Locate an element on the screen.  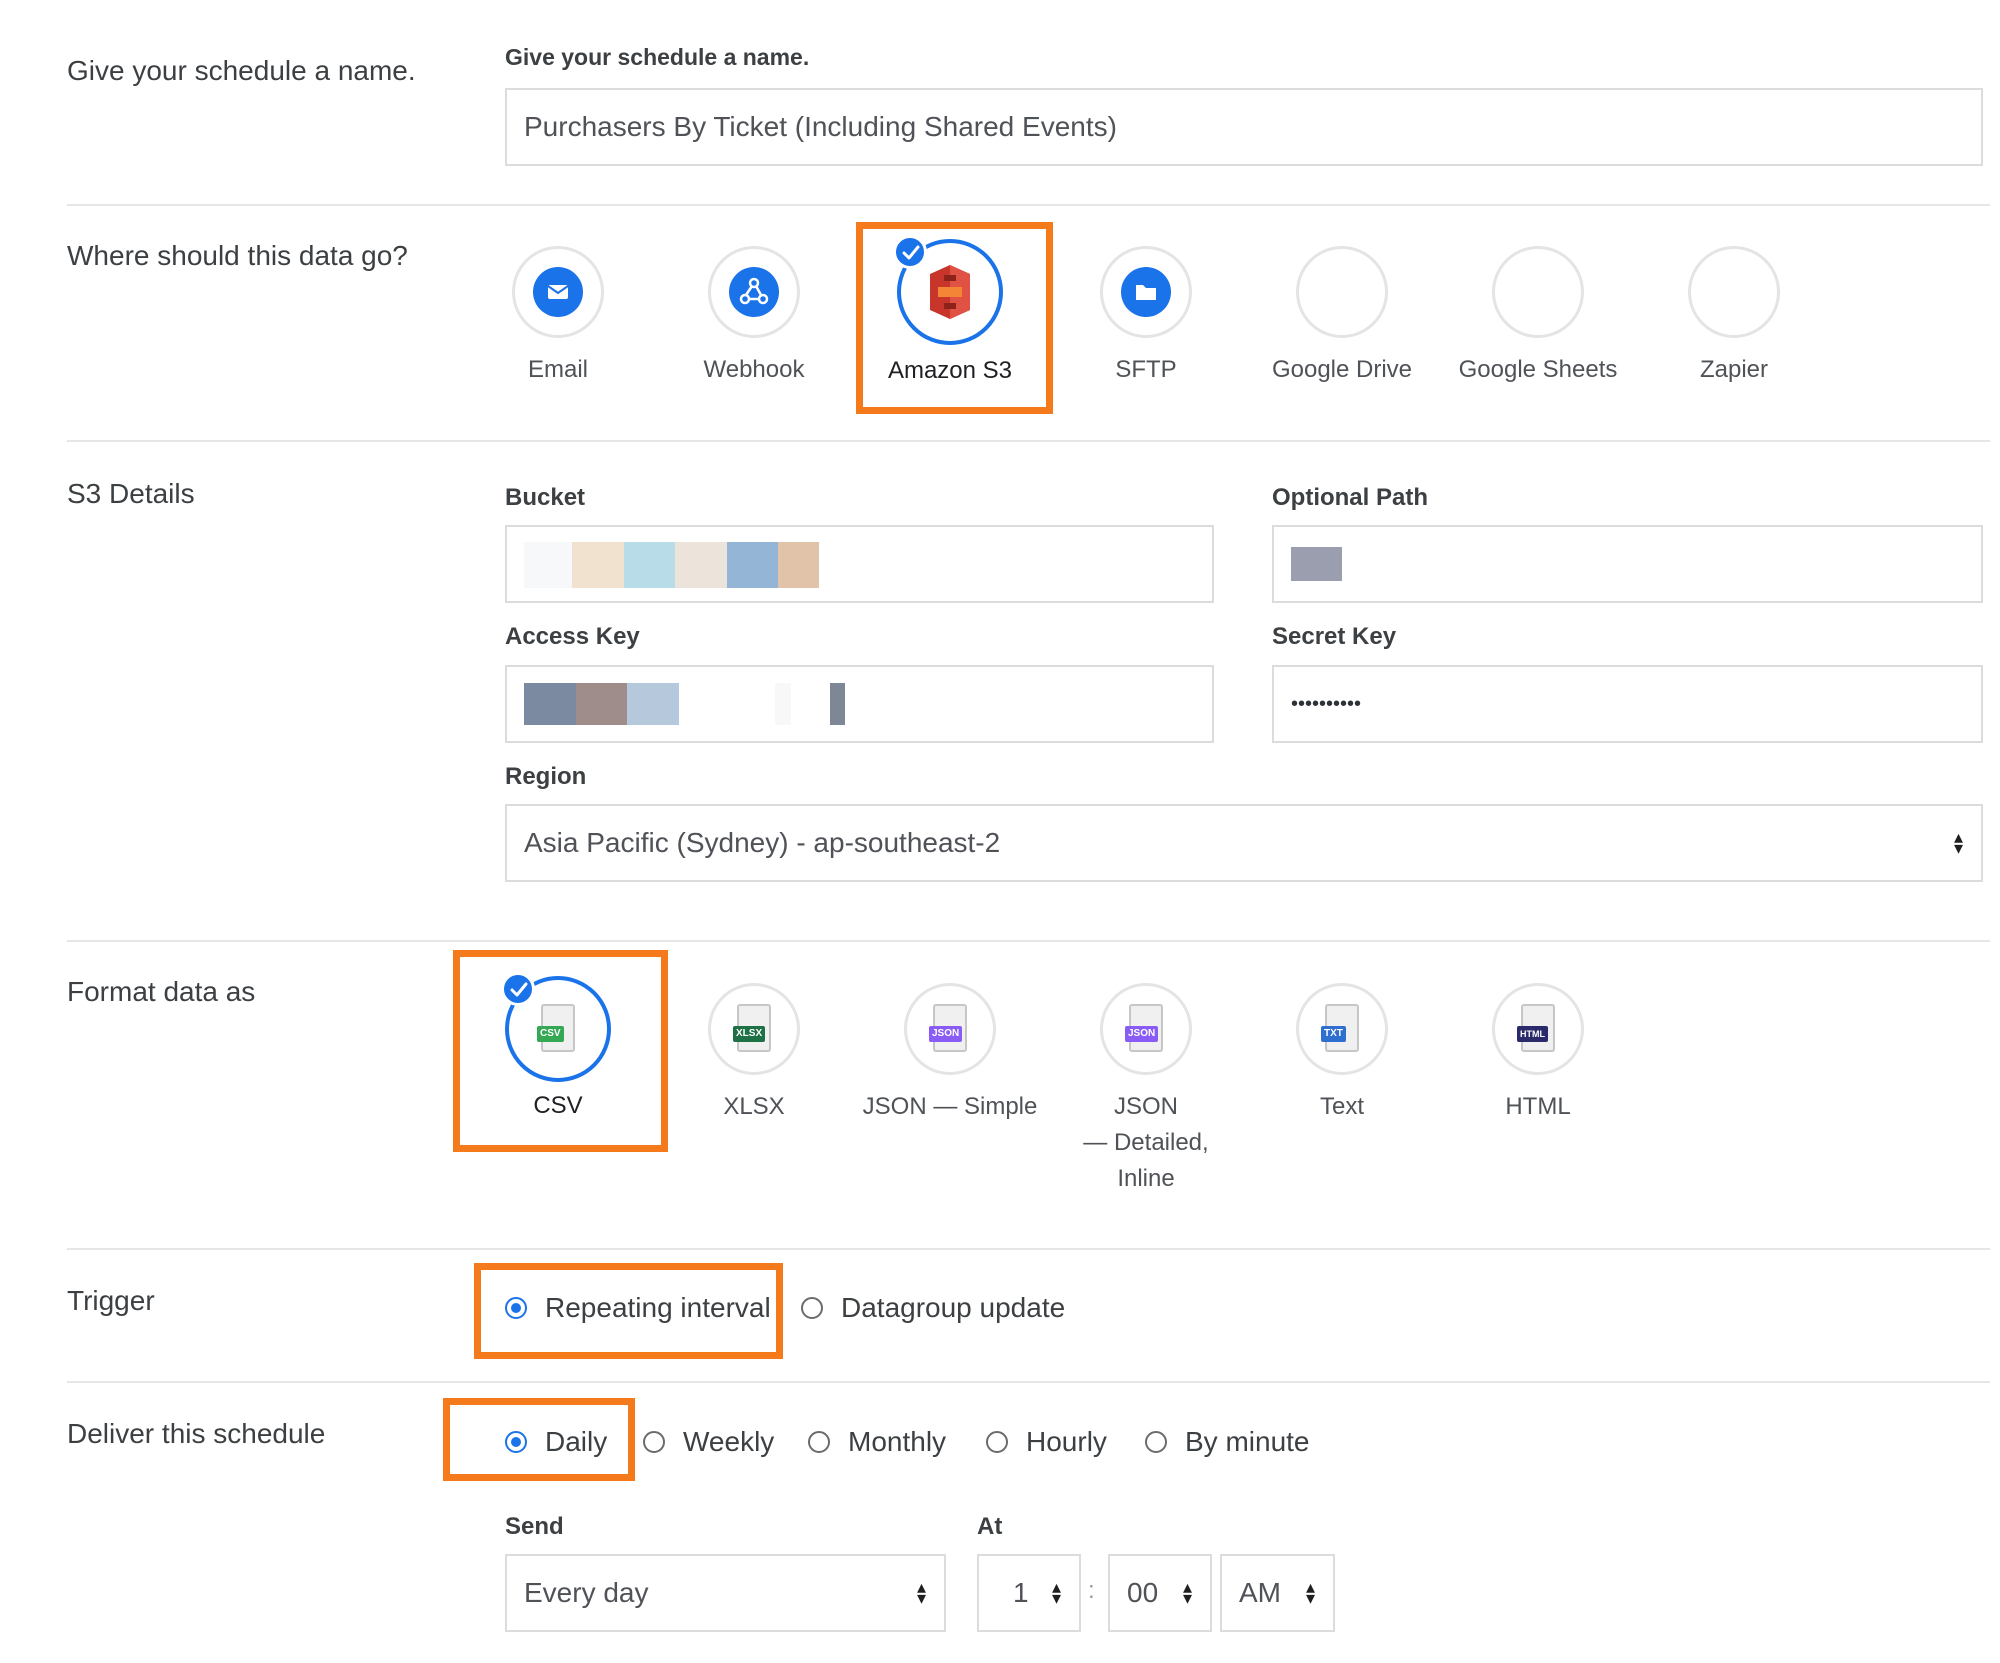
destination-email: Email is located at coordinates (558, 317).